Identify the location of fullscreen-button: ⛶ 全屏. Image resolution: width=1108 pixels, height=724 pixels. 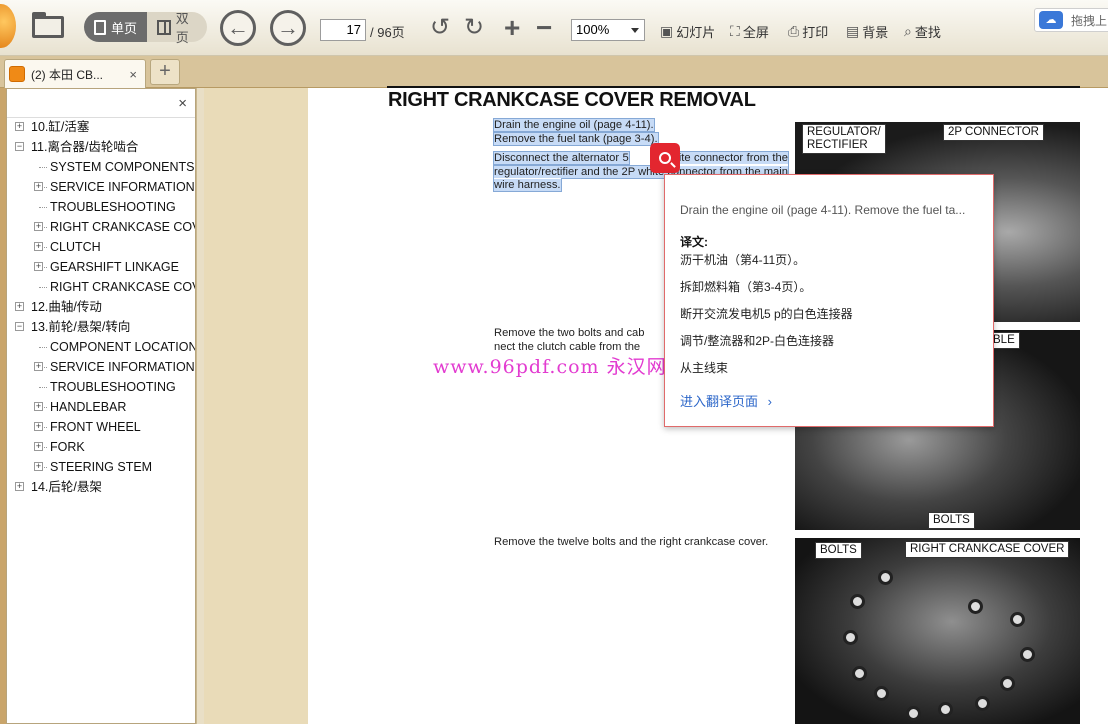
(749, 31).